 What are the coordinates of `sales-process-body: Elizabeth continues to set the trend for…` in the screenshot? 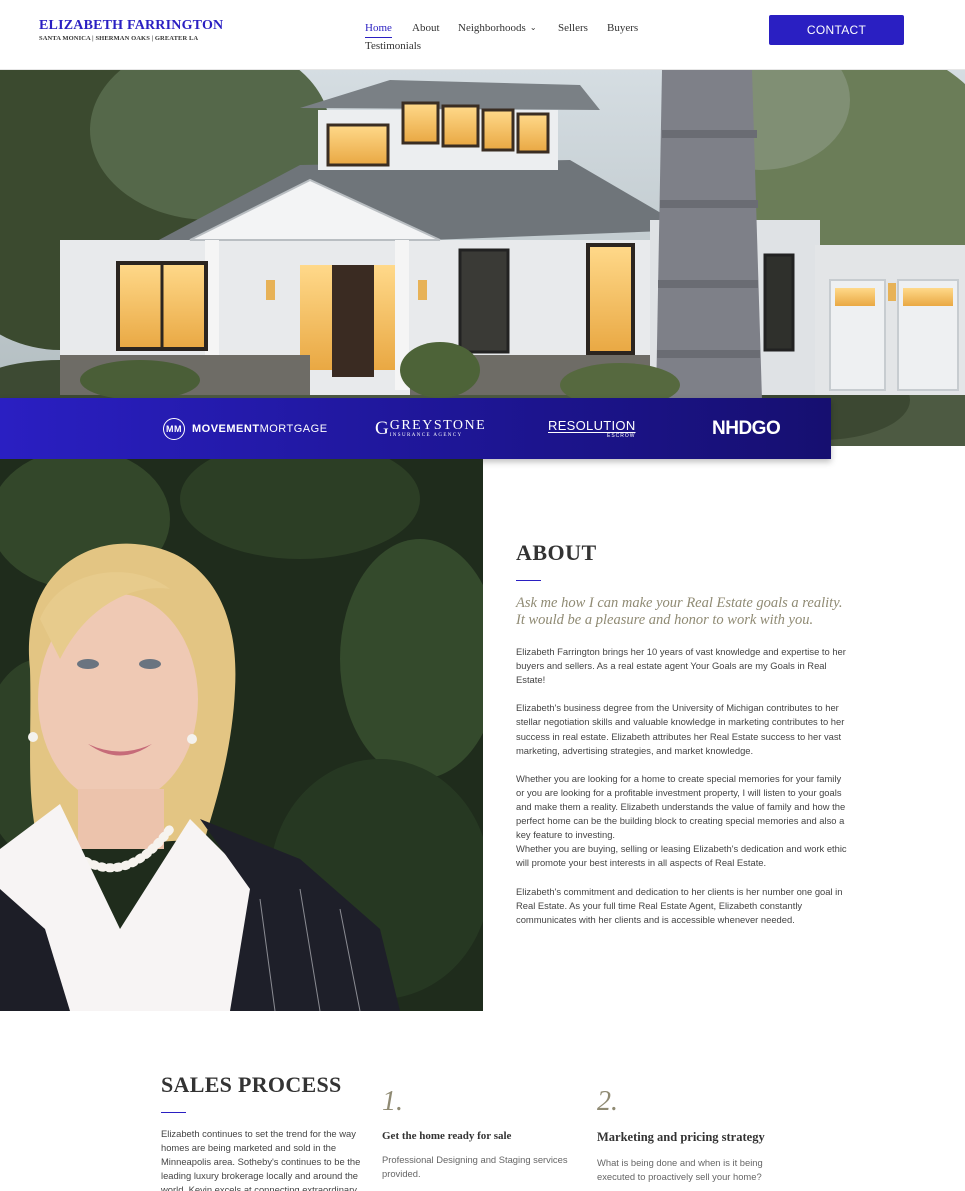 It's located at (261, 1159).